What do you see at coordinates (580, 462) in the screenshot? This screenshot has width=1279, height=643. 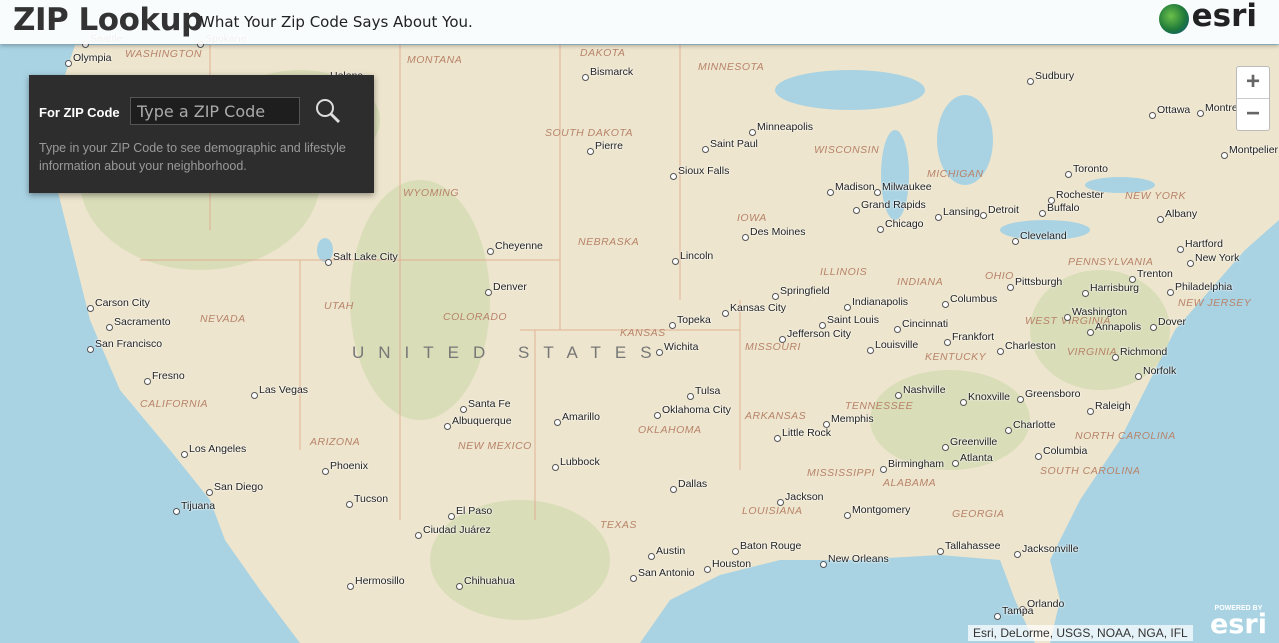 I see `city-label: Lubbock` at bounding box center [580, 462].